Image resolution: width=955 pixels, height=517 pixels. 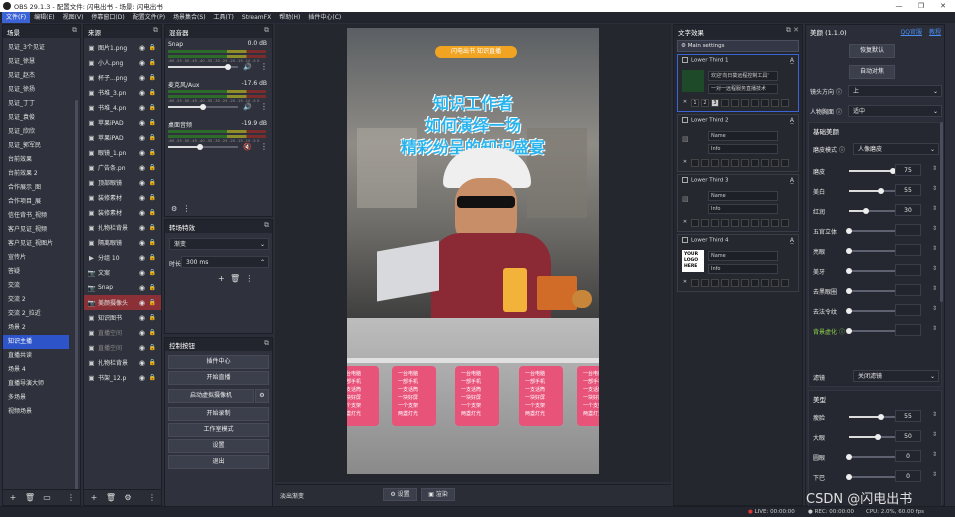 I want to click on source-item: ▣ 苹果iPAD ◉ 🔒, so click(x=122, y=137).